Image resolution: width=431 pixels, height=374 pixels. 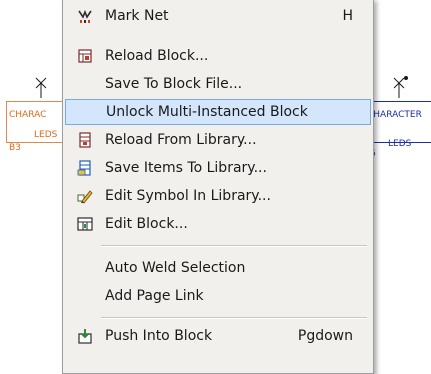 I want to click on menu-item-label: Add Page Link, so click(x=154, y=296).